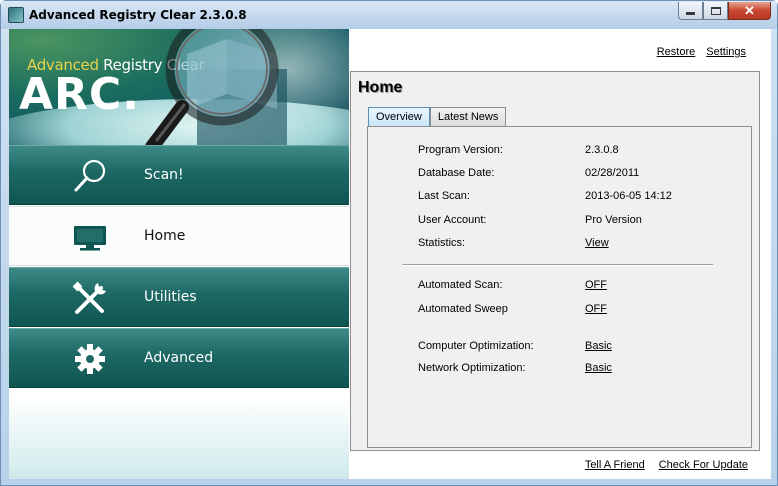  Describe the element at coordinates (472, 368) in the screenshot. I see `setting-label: Network Optimization:` at that location.